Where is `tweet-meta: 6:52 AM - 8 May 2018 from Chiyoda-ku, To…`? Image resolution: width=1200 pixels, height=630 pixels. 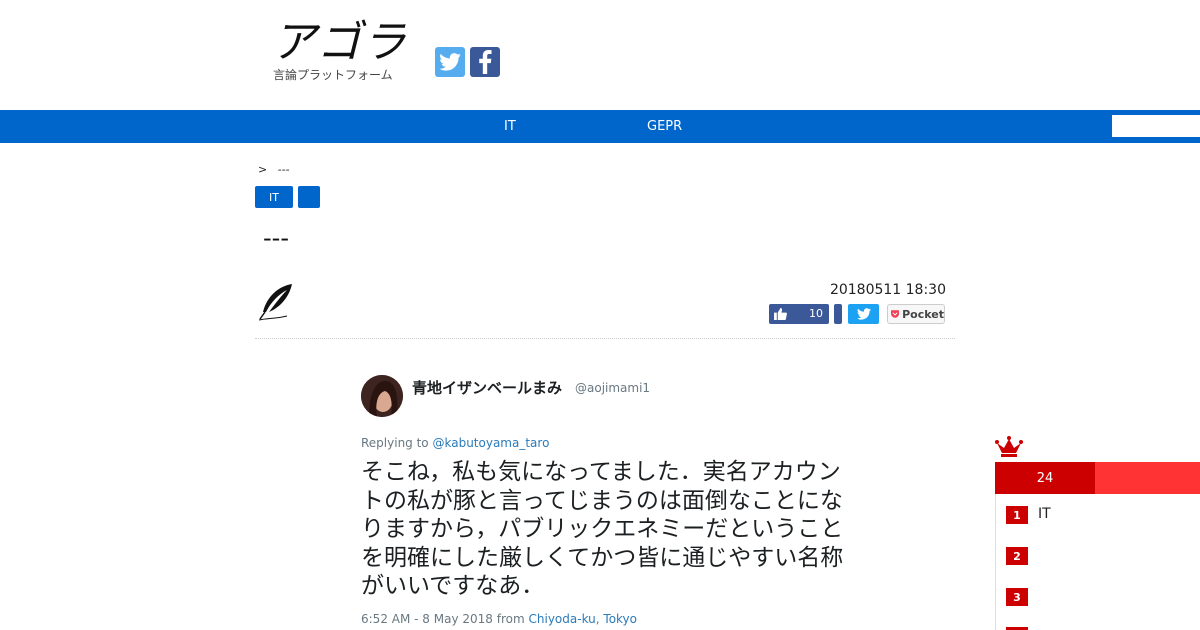 tweet-meta: 6:52 AM - 8 May 2018 from Chiyoda-ku, To… is located at coordinates (499, 619).